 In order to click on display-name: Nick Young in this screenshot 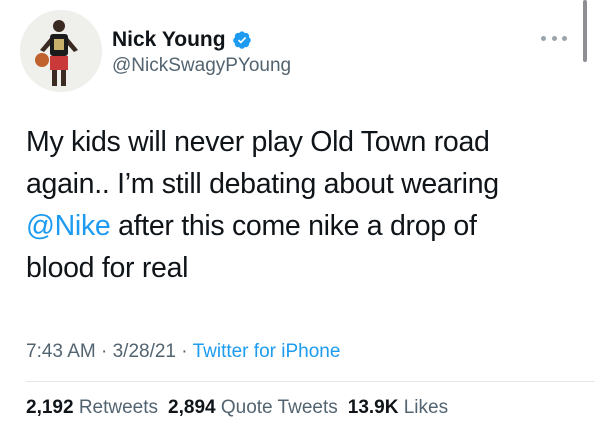, I will do `click(169, 40)`.